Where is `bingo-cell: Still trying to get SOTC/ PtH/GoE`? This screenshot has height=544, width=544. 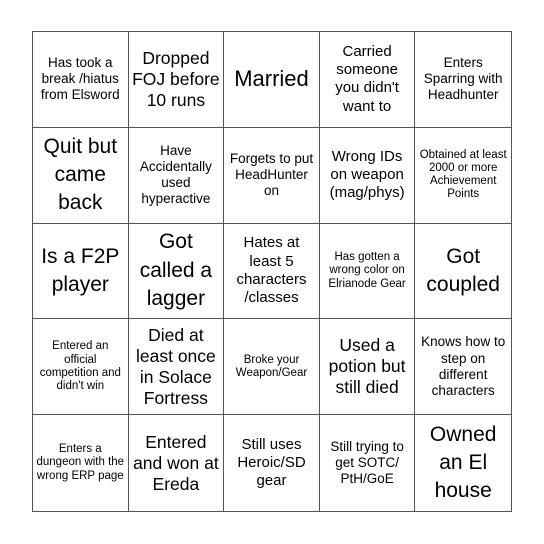 bingo-cell: Still trying to get SOTC/ PtH/GoE is located at coordinates (368, 463).